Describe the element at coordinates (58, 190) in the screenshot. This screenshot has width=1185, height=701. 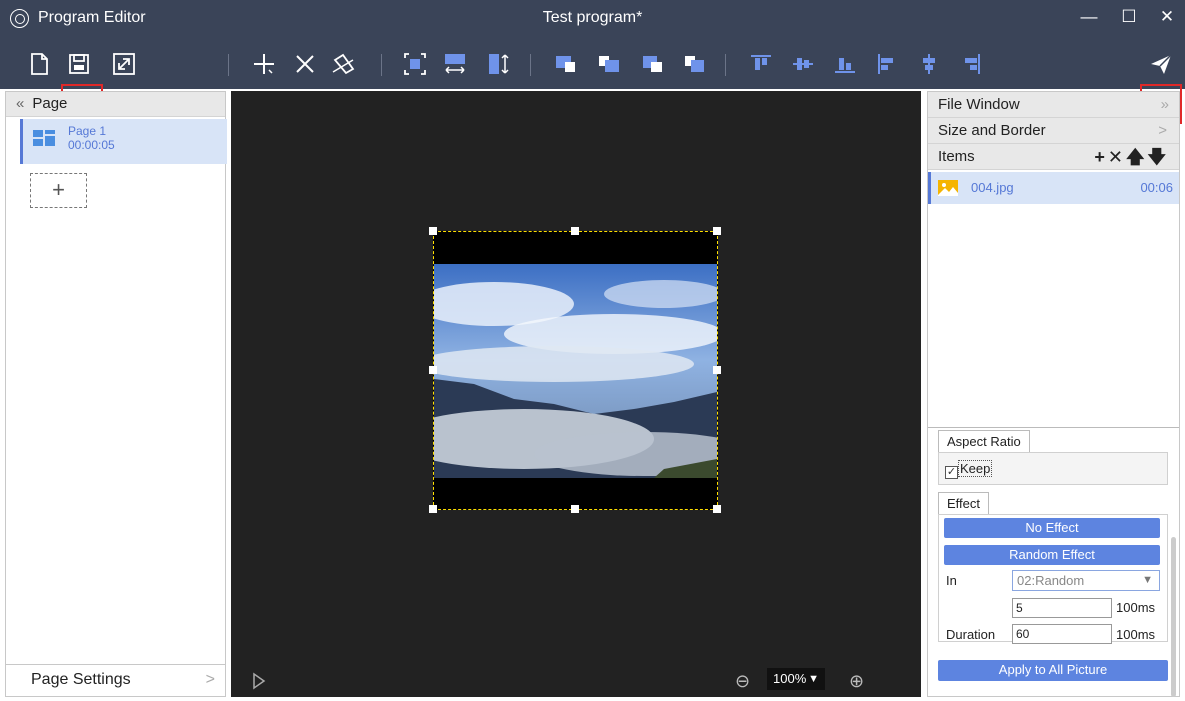
I see `add-page-button: +` at that location.